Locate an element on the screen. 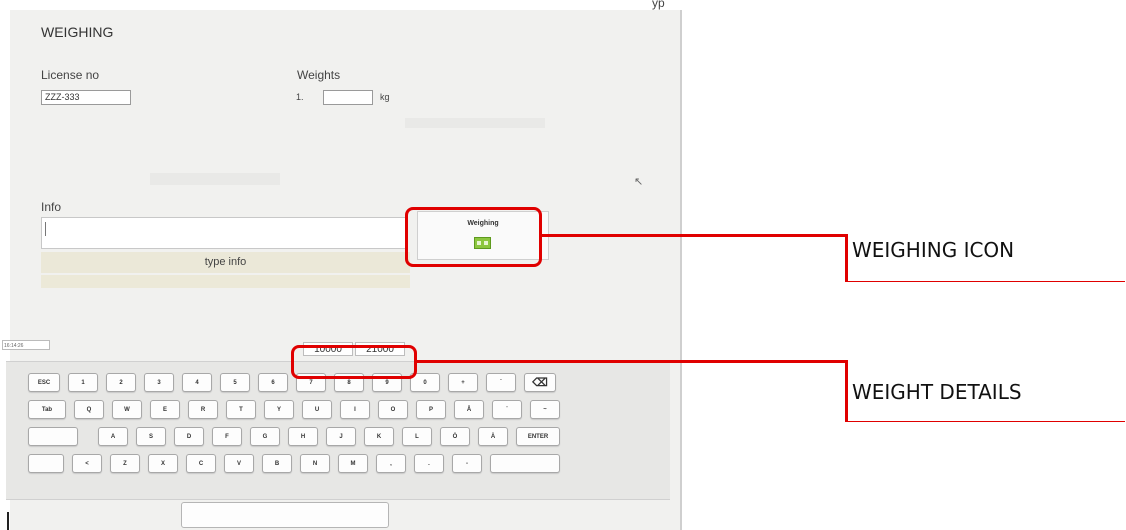 The image size is (1126, 530). truncated-heading-text: yp is located at coordinates (658, 5).